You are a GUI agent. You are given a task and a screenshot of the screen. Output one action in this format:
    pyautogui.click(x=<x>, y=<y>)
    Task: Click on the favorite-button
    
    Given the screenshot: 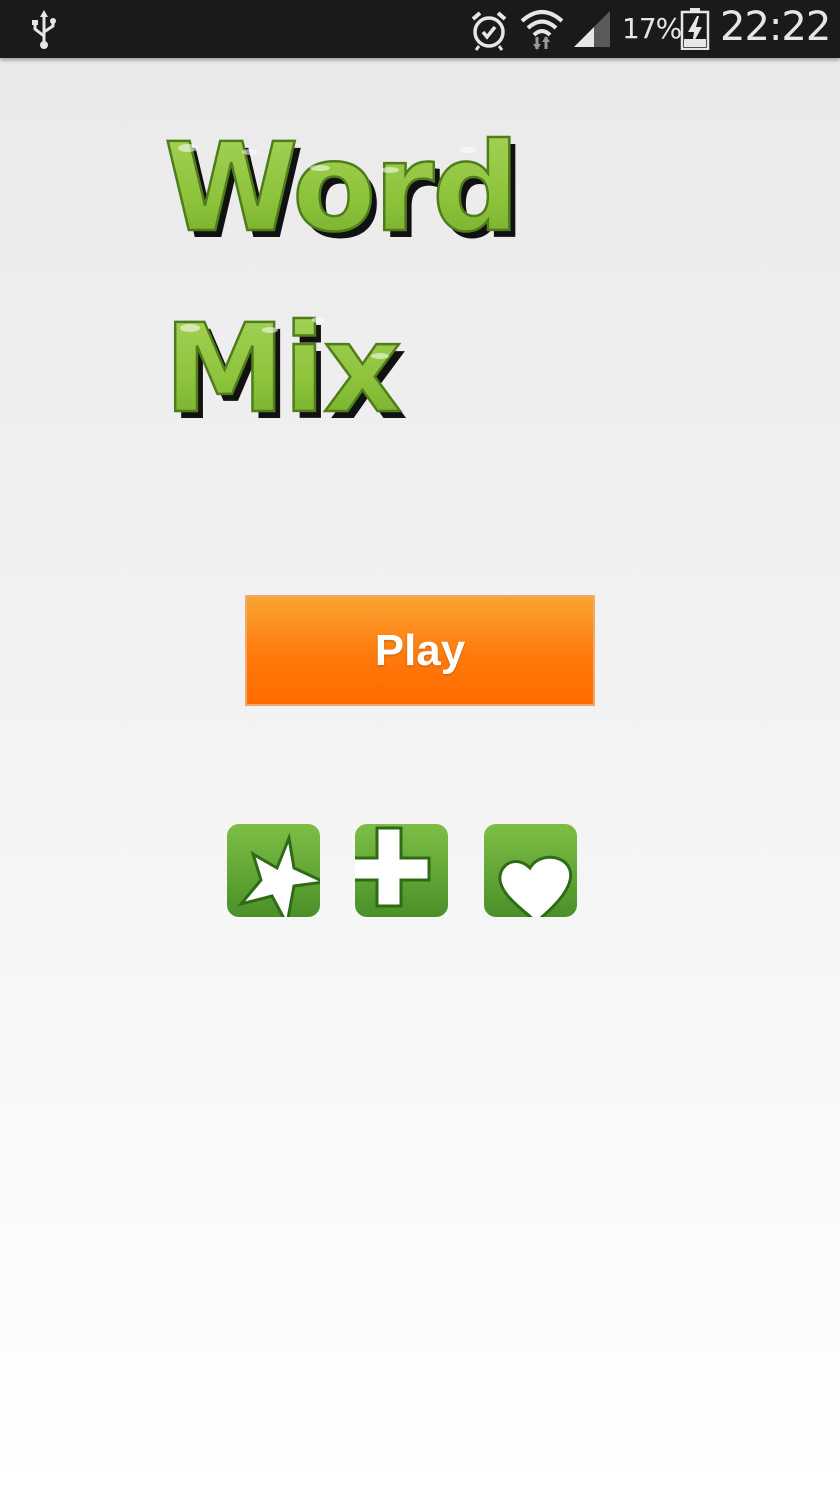 What is the action you would take?
    pyautogui.click(x=530, y=870)
    